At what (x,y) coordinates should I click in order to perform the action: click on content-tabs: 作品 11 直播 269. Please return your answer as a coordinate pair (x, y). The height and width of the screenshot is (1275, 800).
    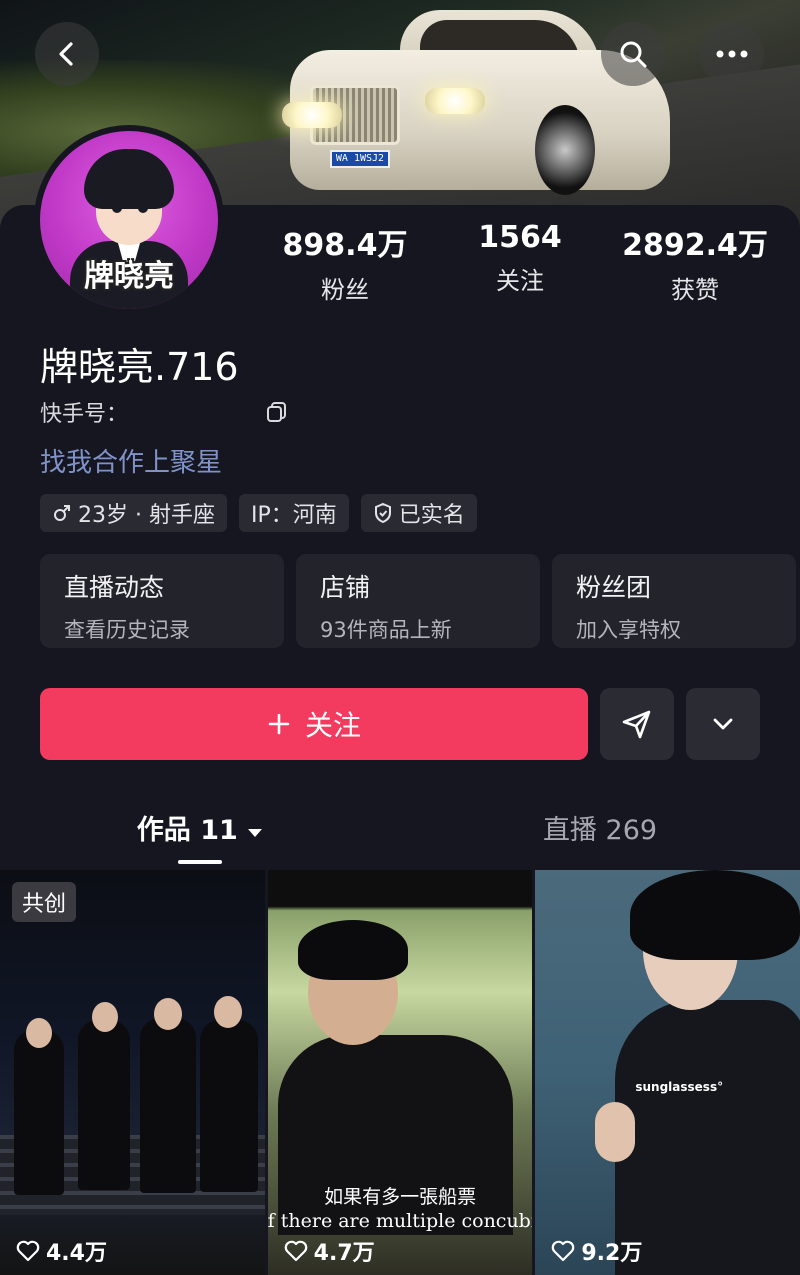
    Looking at the image, I should click on (400, 839).